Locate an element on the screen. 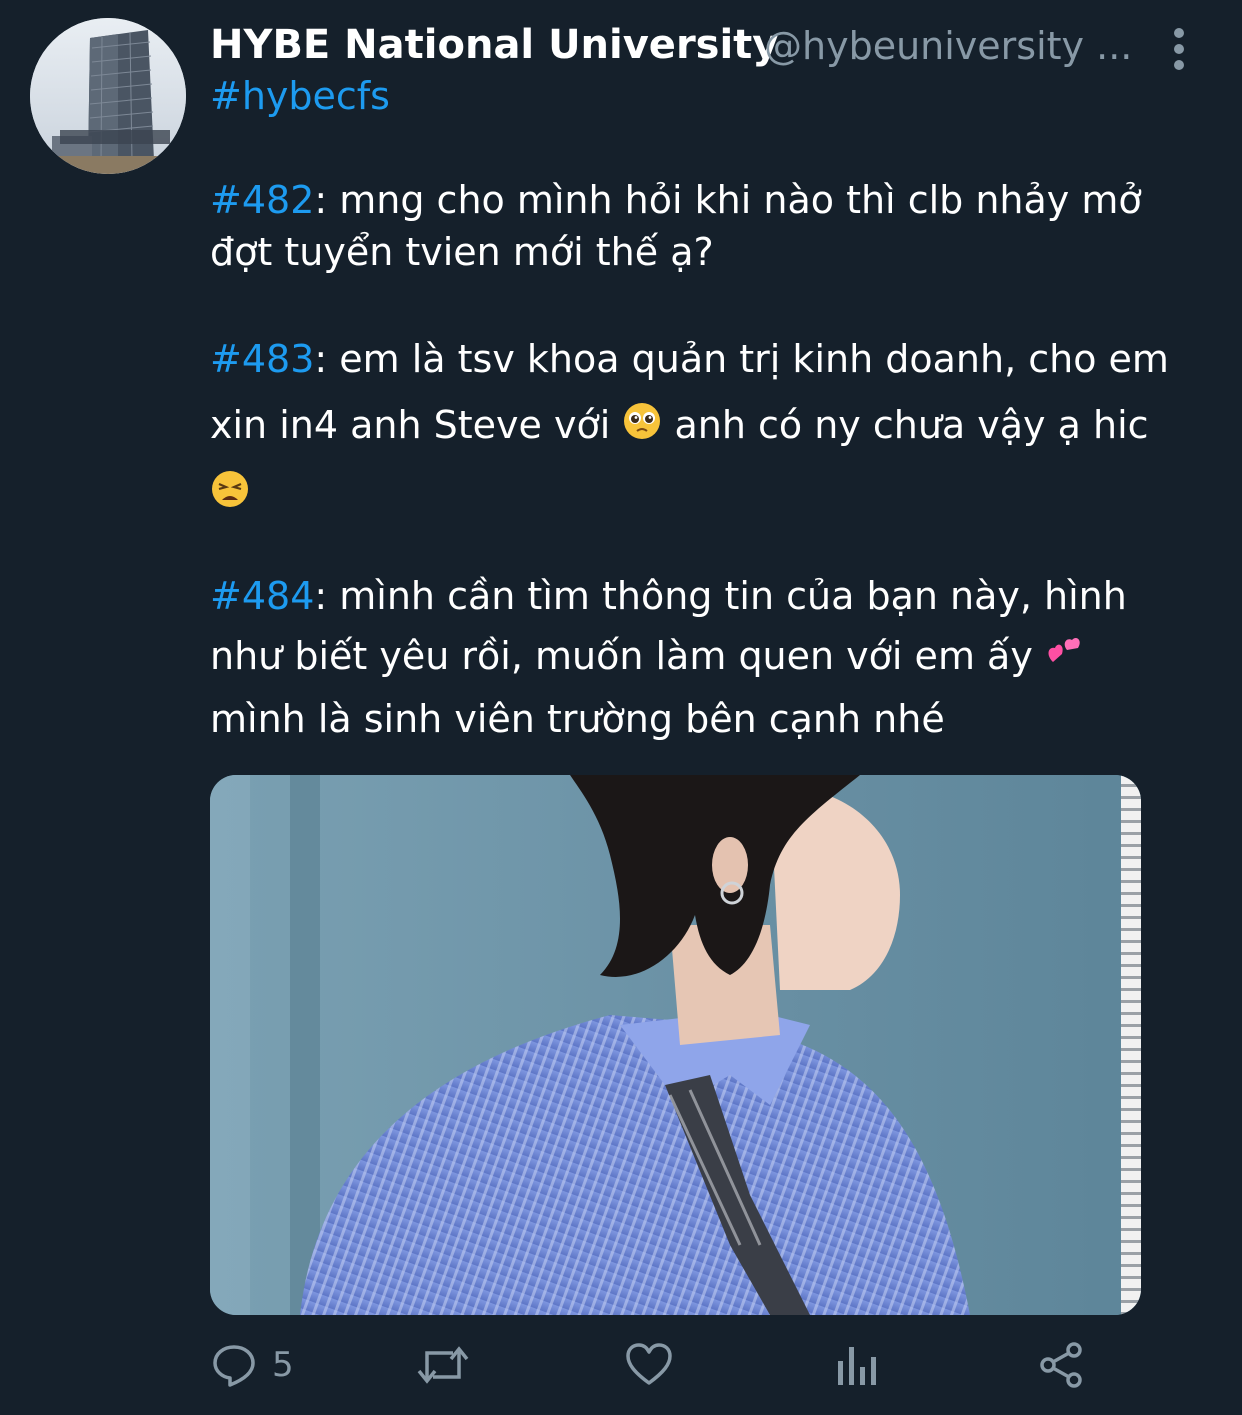 The width and height of the screenshot is (1242, 1415). share-icon is located at coordinates (1061, 1365).